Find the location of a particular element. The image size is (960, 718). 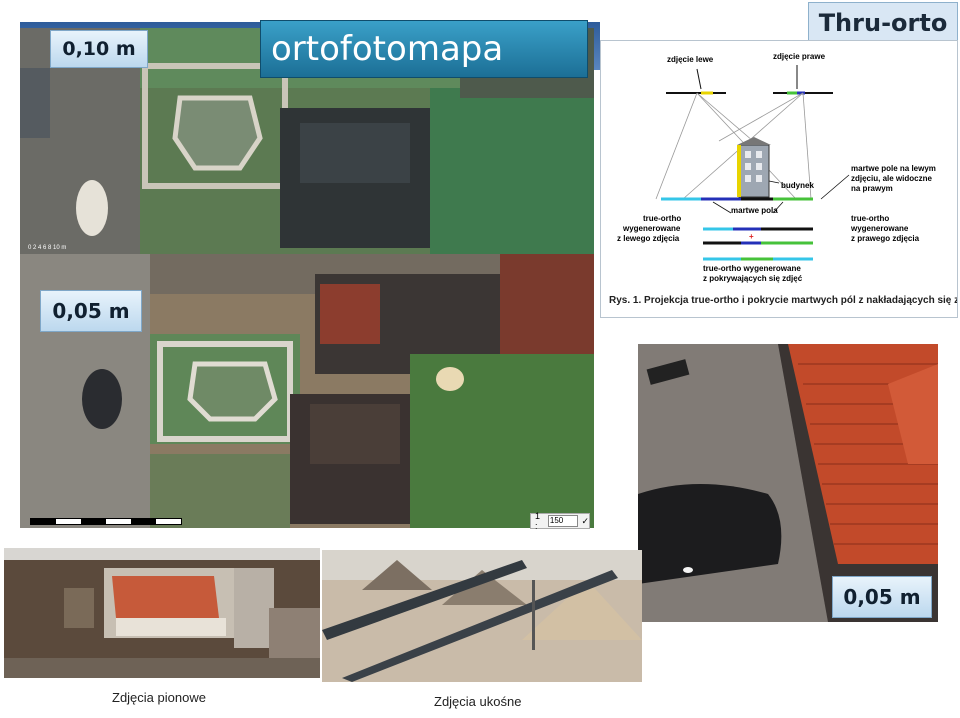

note-dead-field-line-1: martwe pole na lewym is located at coordinates (893, 168).